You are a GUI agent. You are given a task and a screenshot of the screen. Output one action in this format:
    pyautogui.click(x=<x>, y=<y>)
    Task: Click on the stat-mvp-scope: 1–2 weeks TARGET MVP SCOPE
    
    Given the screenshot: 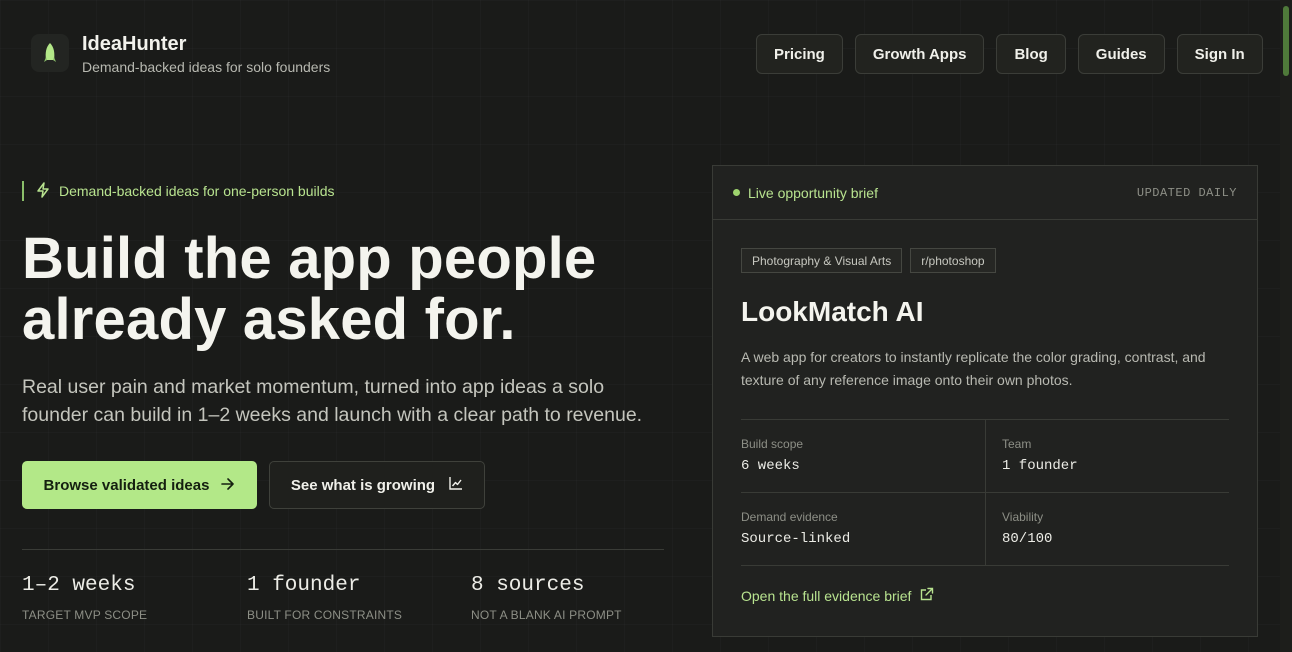 What is the action you would take?
    pyautogui.click(x=84, y=598)
    